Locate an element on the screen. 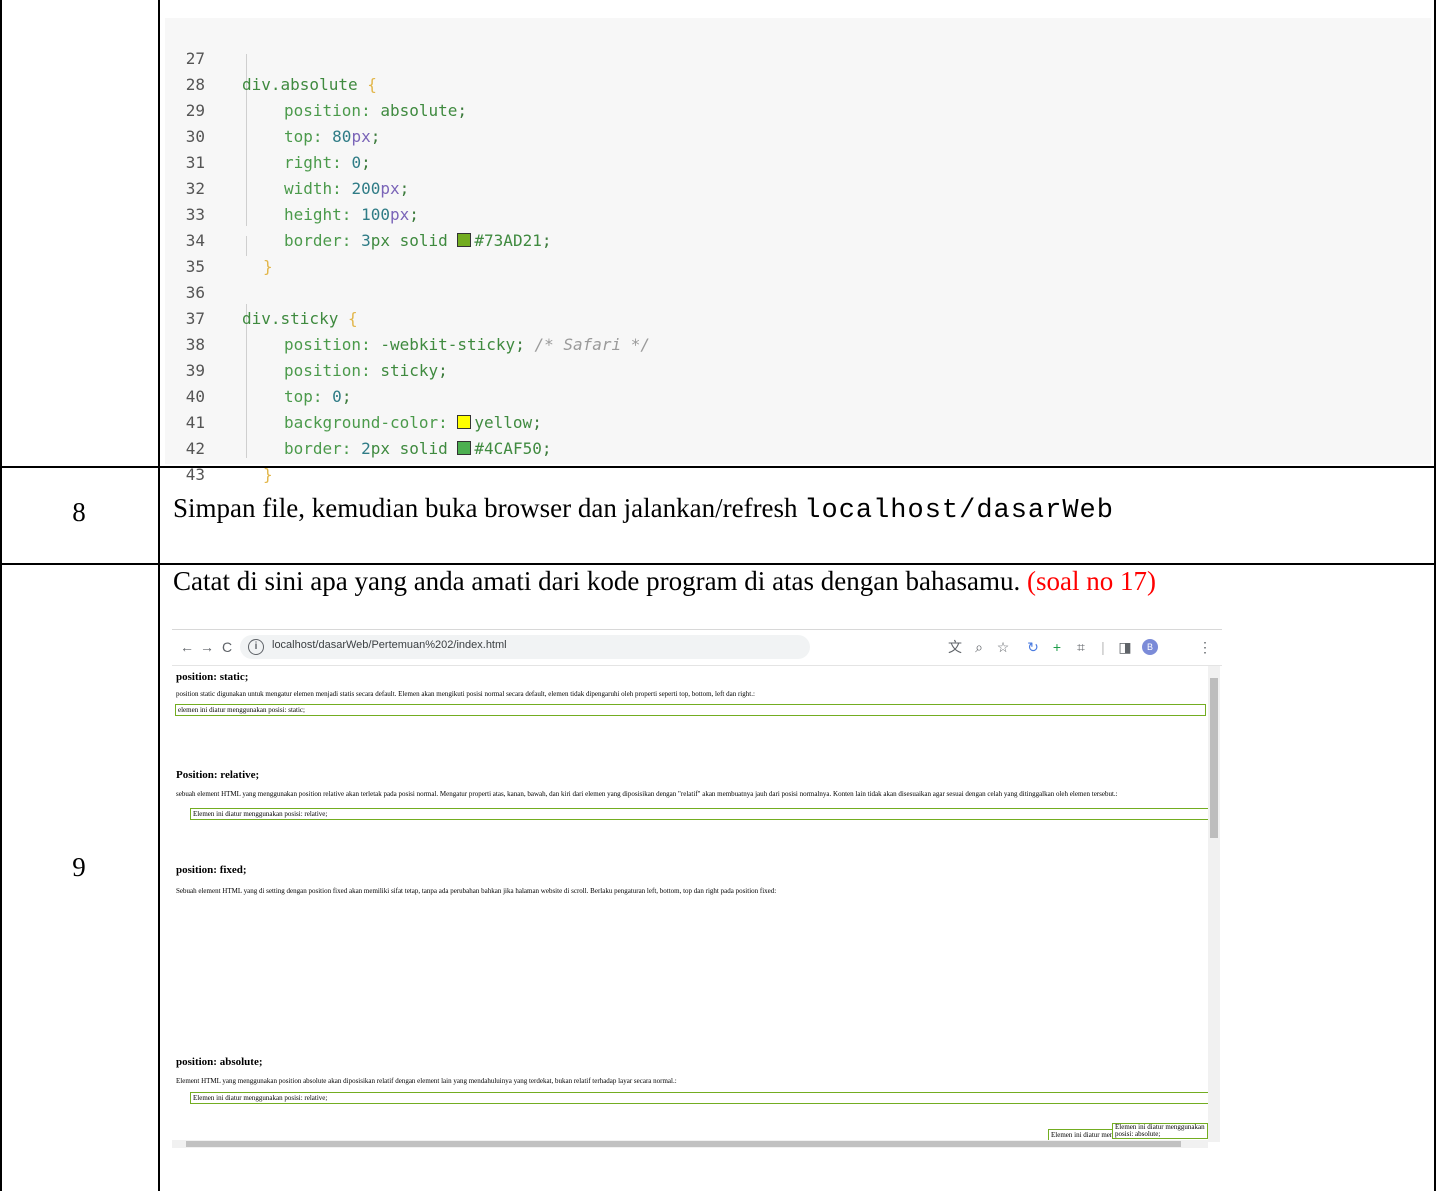  code-line: 31 width: 200px; is located at coordinates (798, 161).